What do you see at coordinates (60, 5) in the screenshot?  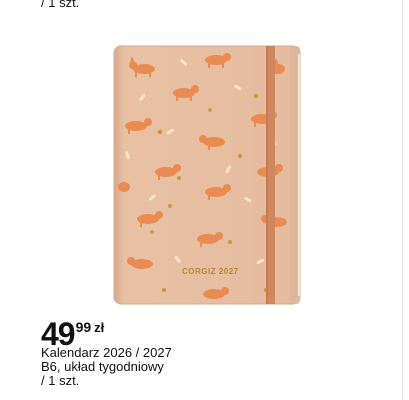 I see `previous-item-unit: / 1 szt.` at bounding box center [60, 5].